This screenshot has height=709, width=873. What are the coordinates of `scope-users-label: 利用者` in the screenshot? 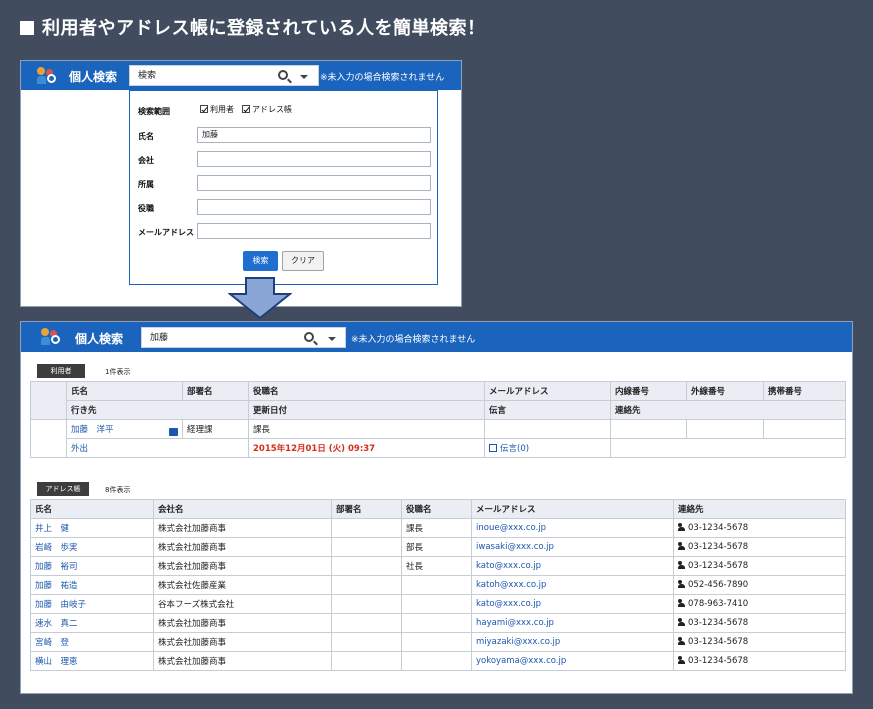 It's located at (222, 109).